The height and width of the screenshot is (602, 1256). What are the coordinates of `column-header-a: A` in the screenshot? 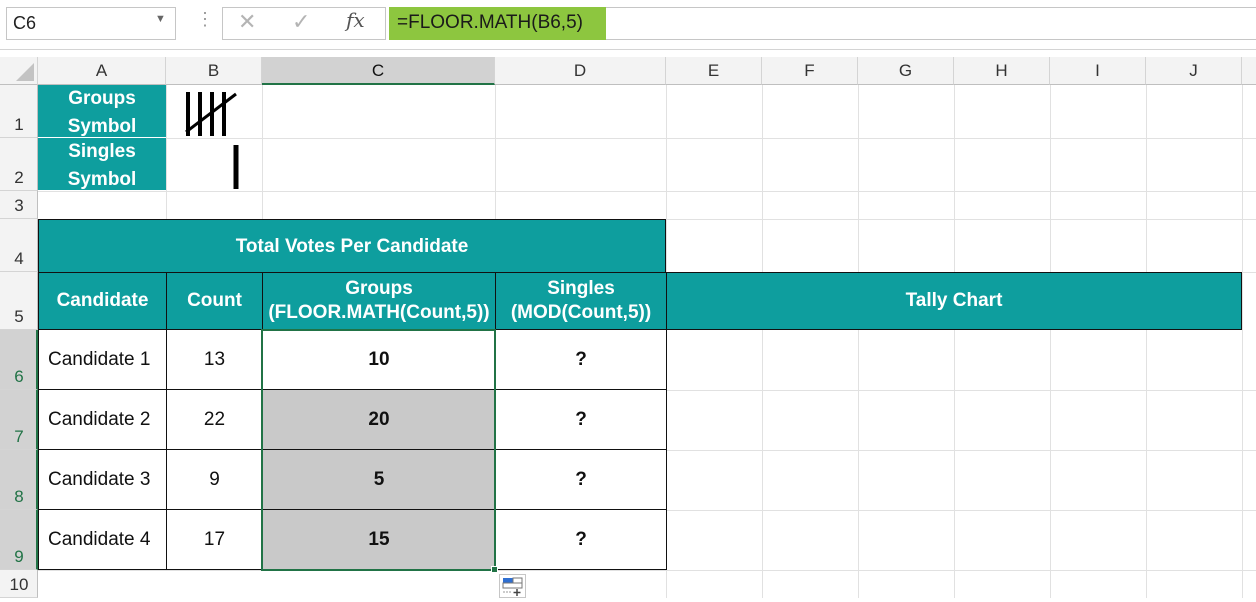 It's located at (102, 71).